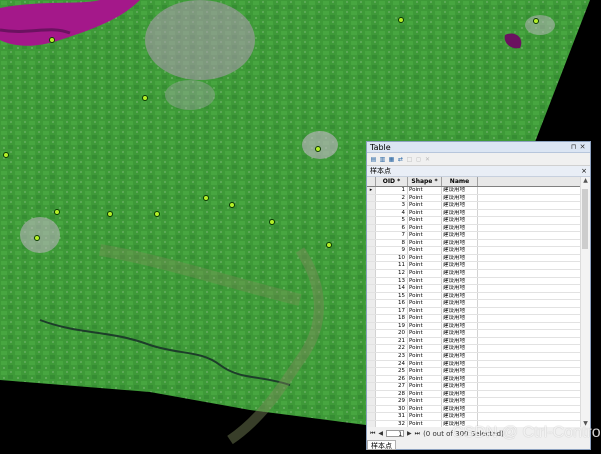  I want to click on table-row: 13 Point 建设用地, so click(478, 281).